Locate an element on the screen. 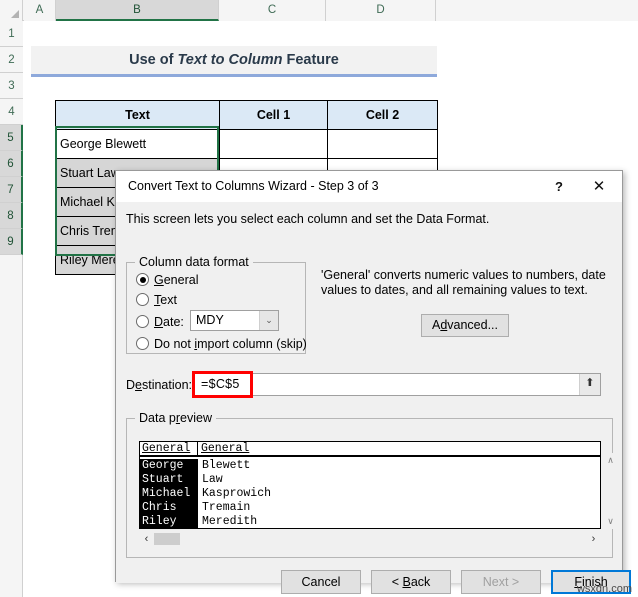 The image size is (638, 597). data-preview-legend-after: eview is located at coordinates (196, 418).